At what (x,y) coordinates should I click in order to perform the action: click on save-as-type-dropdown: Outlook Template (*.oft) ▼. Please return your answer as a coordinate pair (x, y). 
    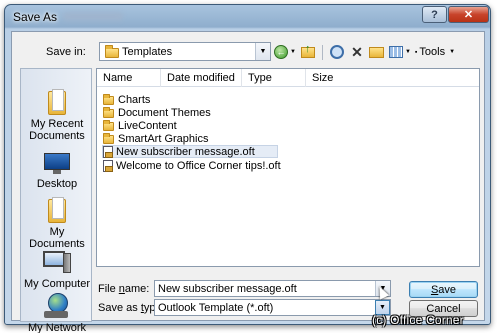
    Looking at the image, I should click on (272, 307).